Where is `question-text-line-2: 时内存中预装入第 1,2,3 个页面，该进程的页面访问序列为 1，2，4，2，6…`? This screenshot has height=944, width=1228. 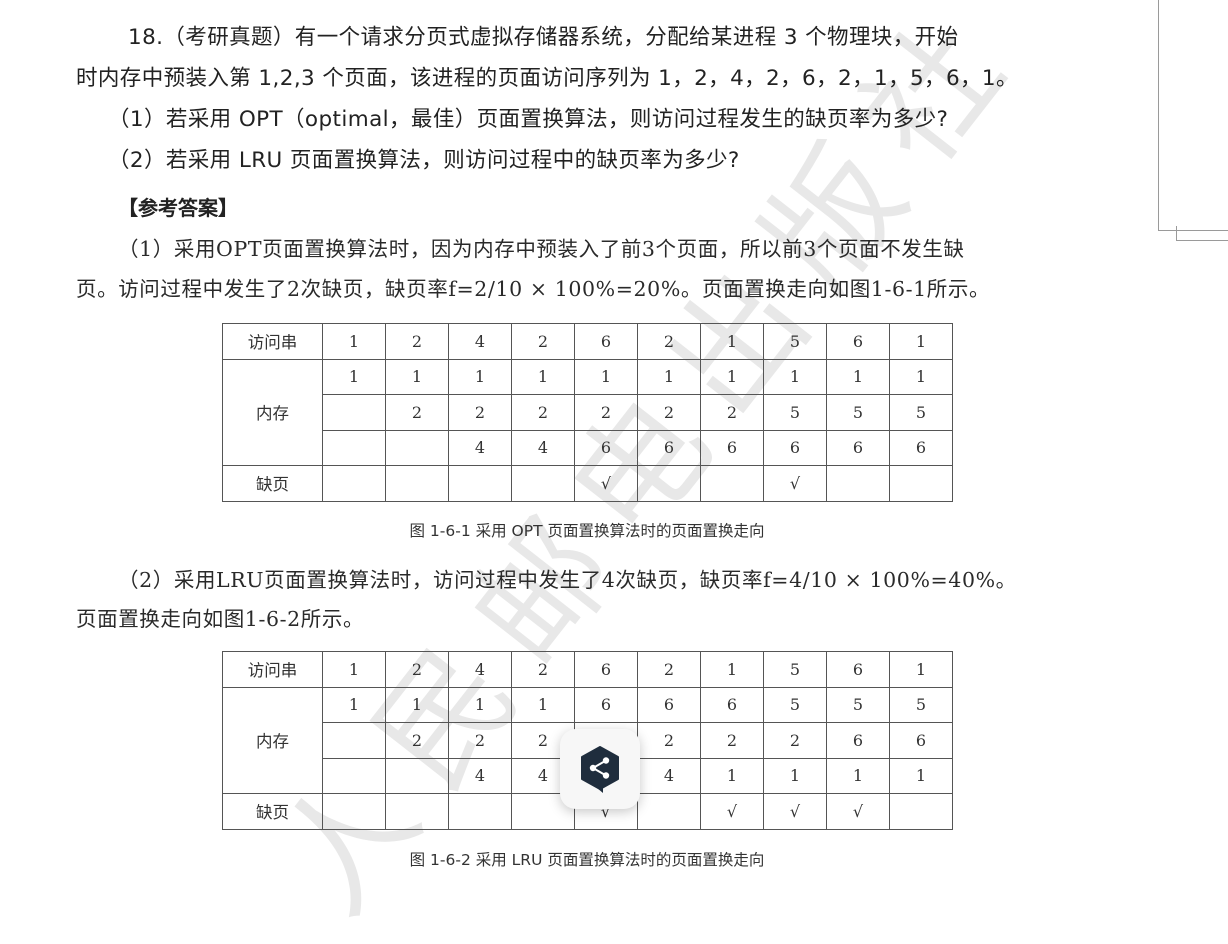
question-text-line-2: 时内存中预装入第 1,2,3 个页面，该进程的页面访问序列为 1，2，4，2，6… is located at coordinates (547, 78).